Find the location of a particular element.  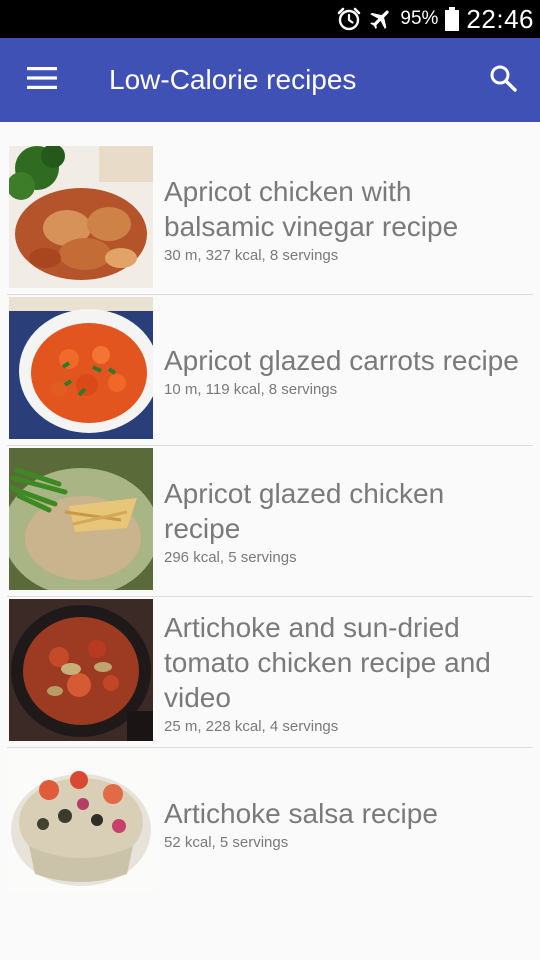

app-bar: Low-Calorie recipes is located at coordinates (270, 80).